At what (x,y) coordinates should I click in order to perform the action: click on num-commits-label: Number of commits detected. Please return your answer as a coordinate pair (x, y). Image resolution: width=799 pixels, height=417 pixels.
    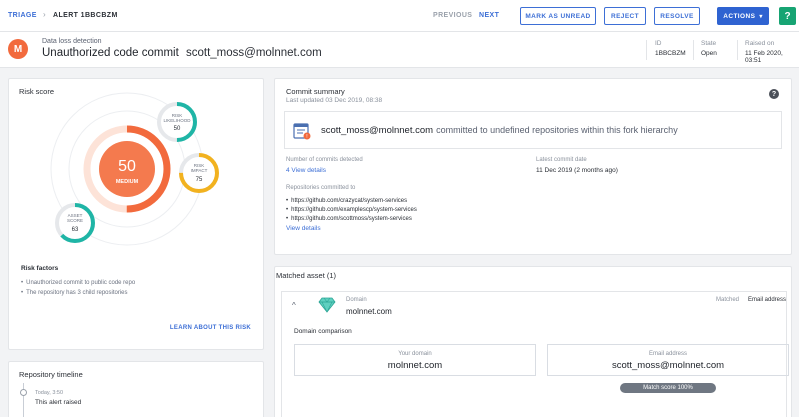
    Looking at the image, I should click on (324, 160).